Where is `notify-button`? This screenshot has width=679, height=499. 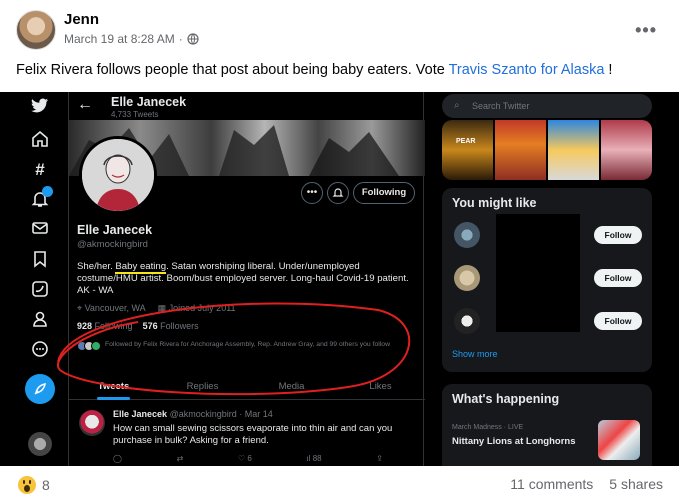
notify-button is located at coordinates (338, 193).